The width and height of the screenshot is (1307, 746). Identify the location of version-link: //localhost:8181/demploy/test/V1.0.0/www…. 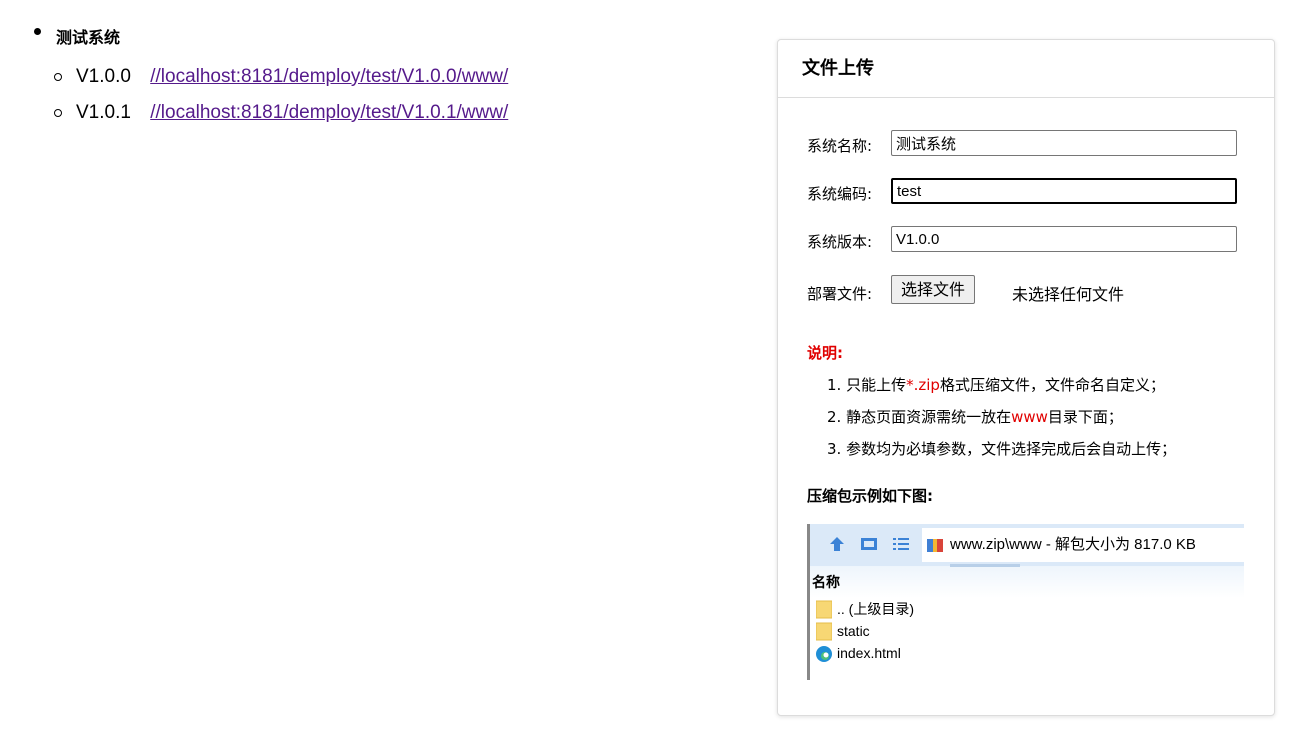
(329, 76).